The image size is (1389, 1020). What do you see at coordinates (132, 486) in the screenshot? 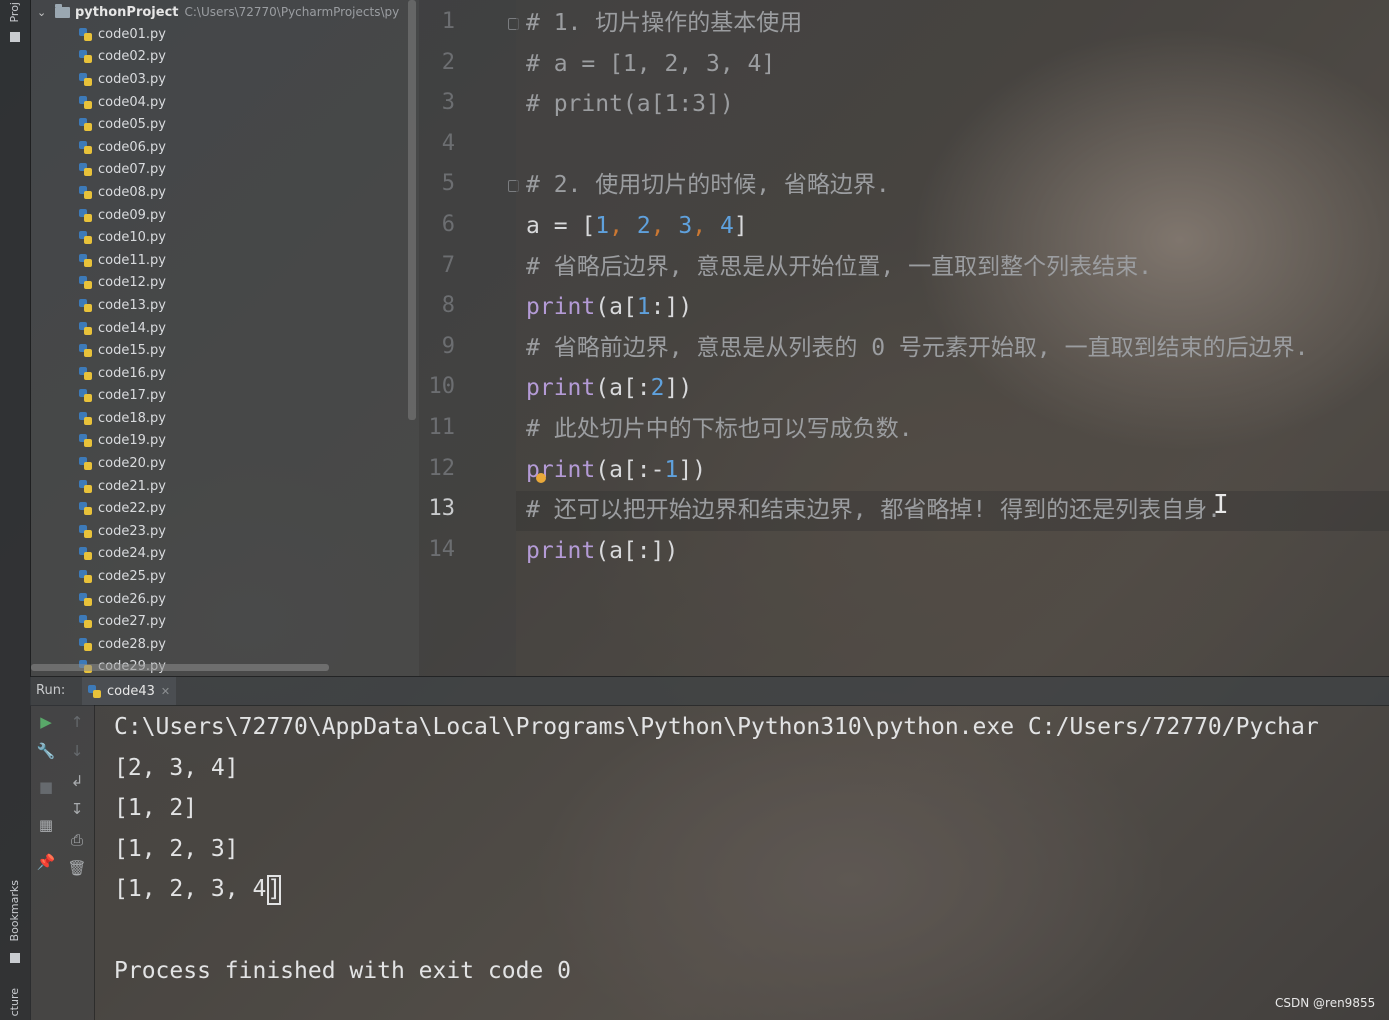
I see `file-name: code21.py` at bounding box center [132, 486].